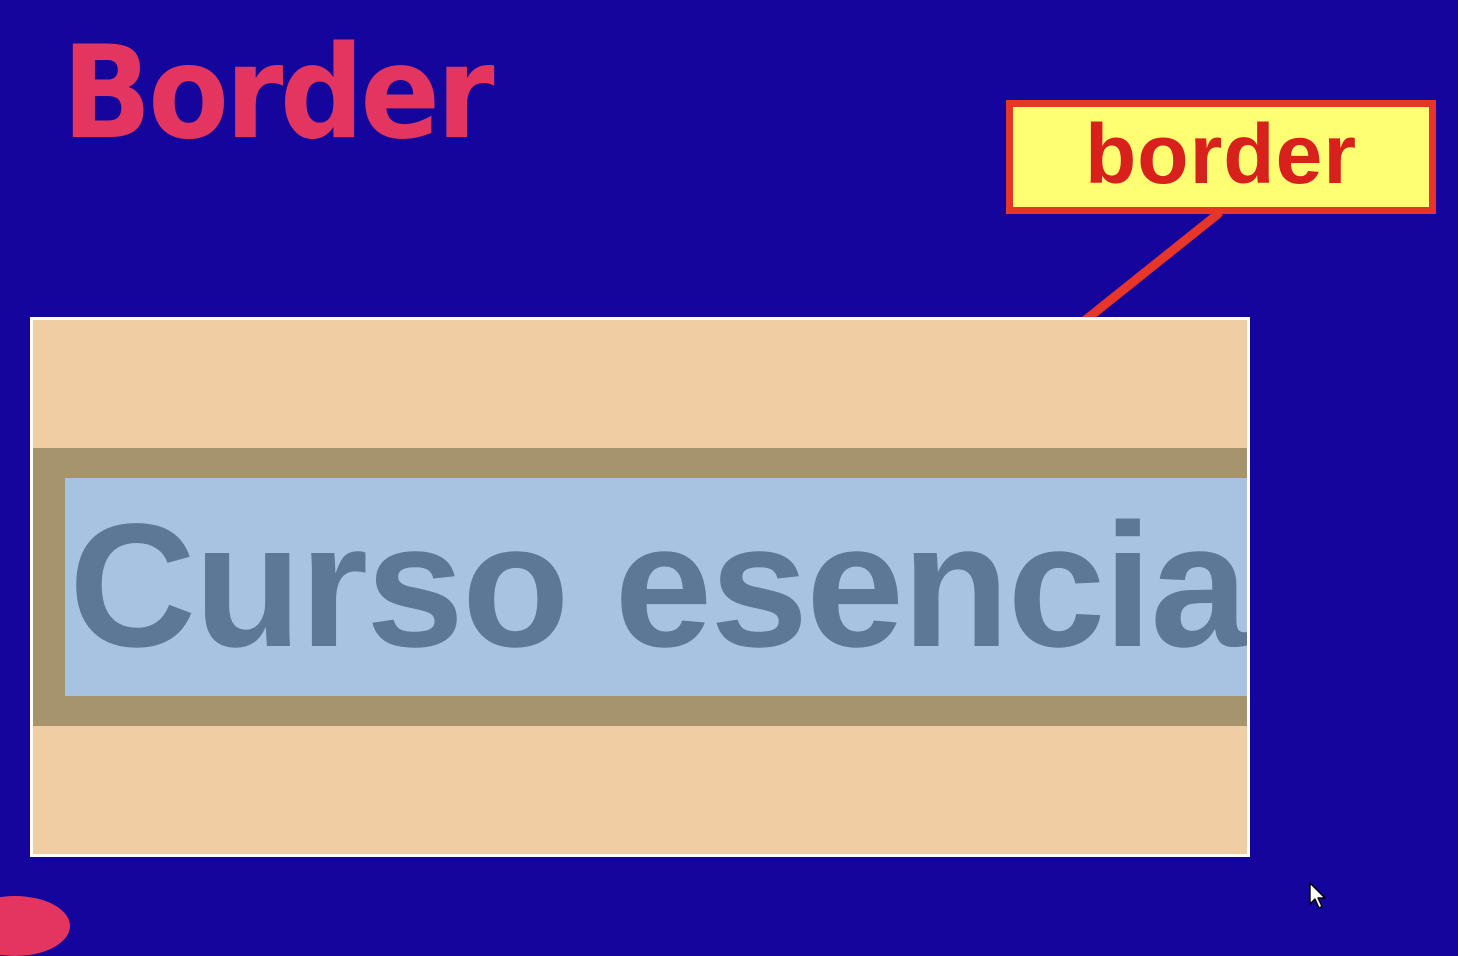 The height and width of the screenshot is (956, 1458). What do you see at coordinates (1221, 154) in the screenshot?
I see `callout-label: border` at bounding box center [1221, 154].